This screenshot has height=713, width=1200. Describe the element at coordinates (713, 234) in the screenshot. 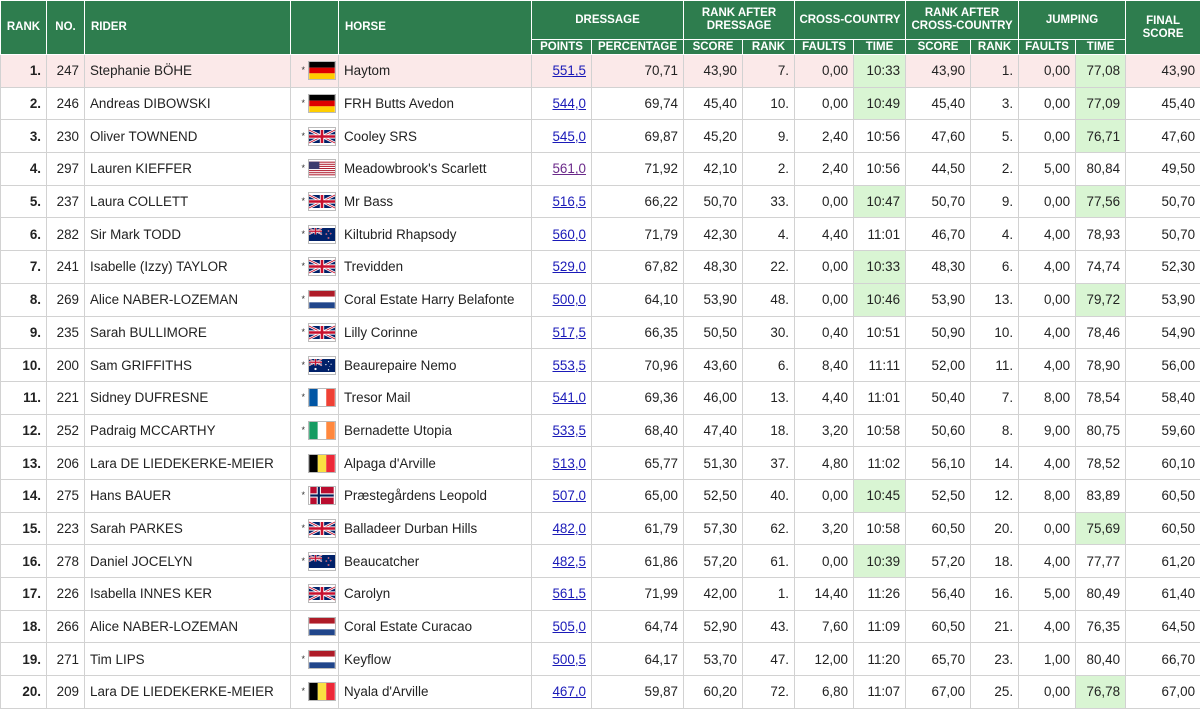

I see `dressage-score-cell: 42,30` at that location.